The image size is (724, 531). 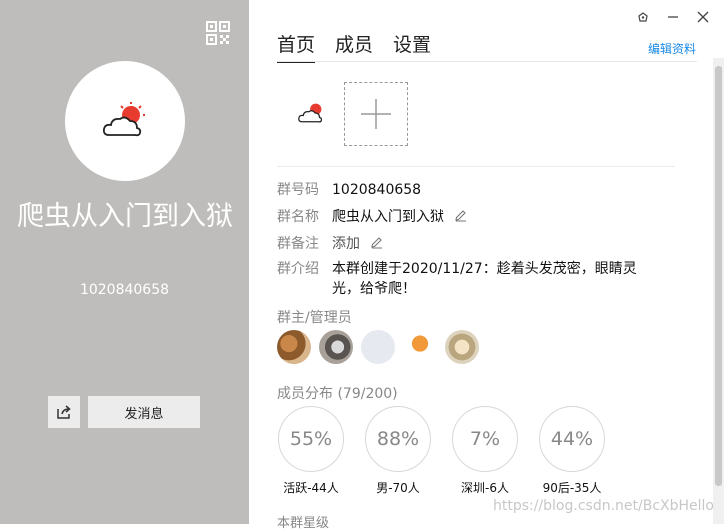 I want to click on add-photo-button, so click(x=376, y=114).